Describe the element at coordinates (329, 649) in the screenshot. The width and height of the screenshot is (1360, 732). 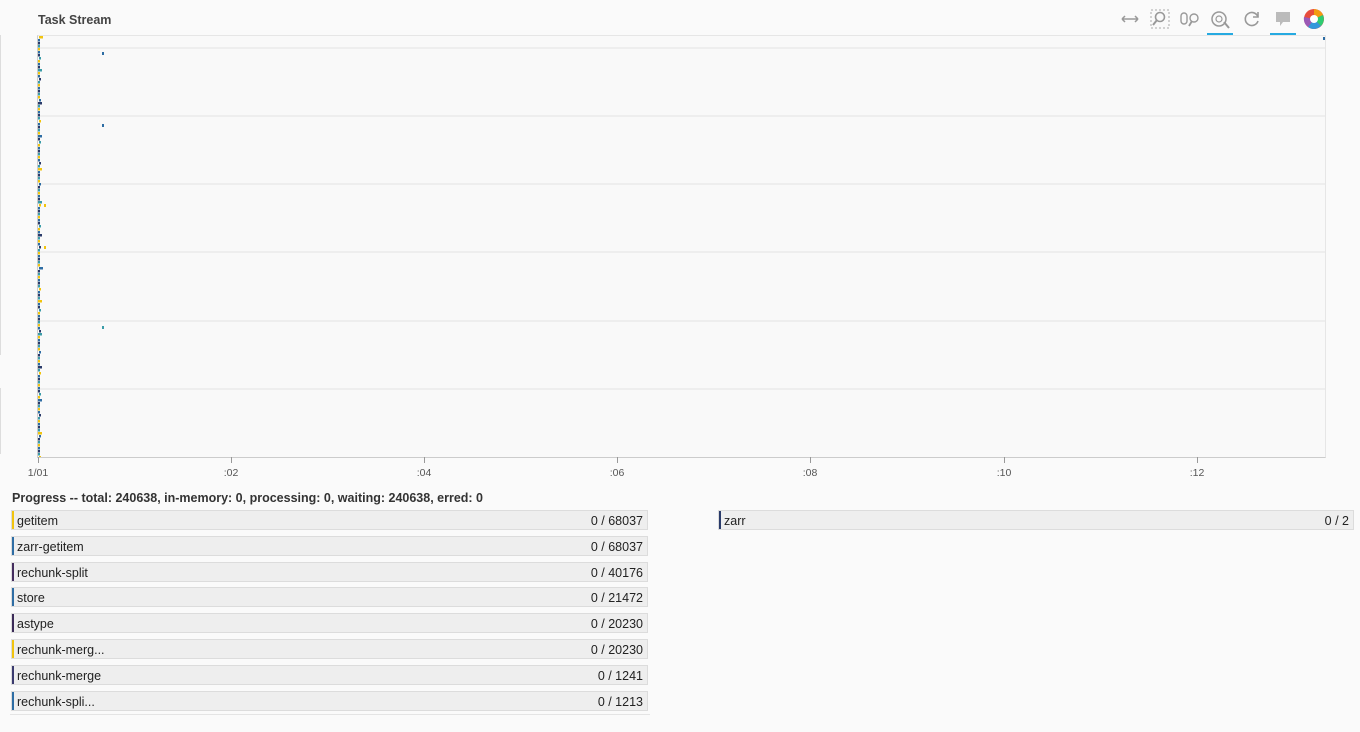
I see `progress-bar-rechunk-merg: rechunk-merg... 0 / 20230` at that location.